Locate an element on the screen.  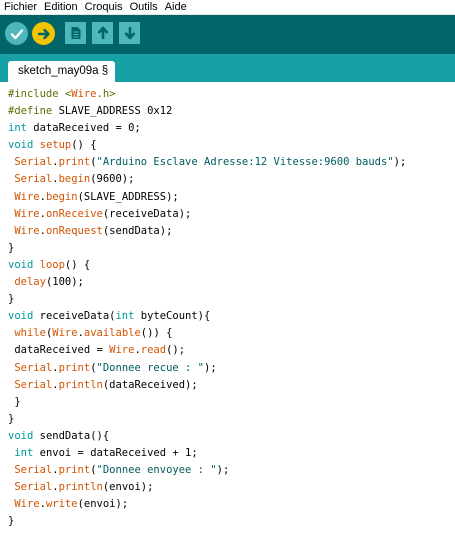
code-token: "Donnee envoyee : " is located at coordinates (156, 470).